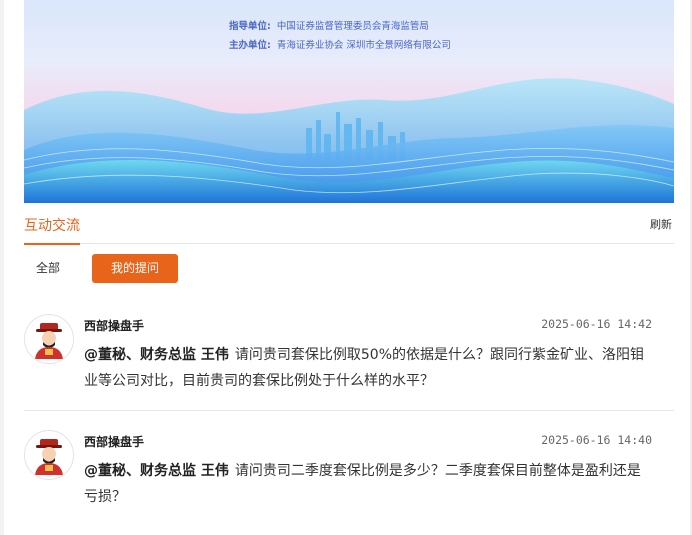 The height and width of the screenshot is (535, 692). I want to click on banner-organizer-line: 主办单位: 青海证券业协会 深圳市全景网络有限公司, so click(340, 44).